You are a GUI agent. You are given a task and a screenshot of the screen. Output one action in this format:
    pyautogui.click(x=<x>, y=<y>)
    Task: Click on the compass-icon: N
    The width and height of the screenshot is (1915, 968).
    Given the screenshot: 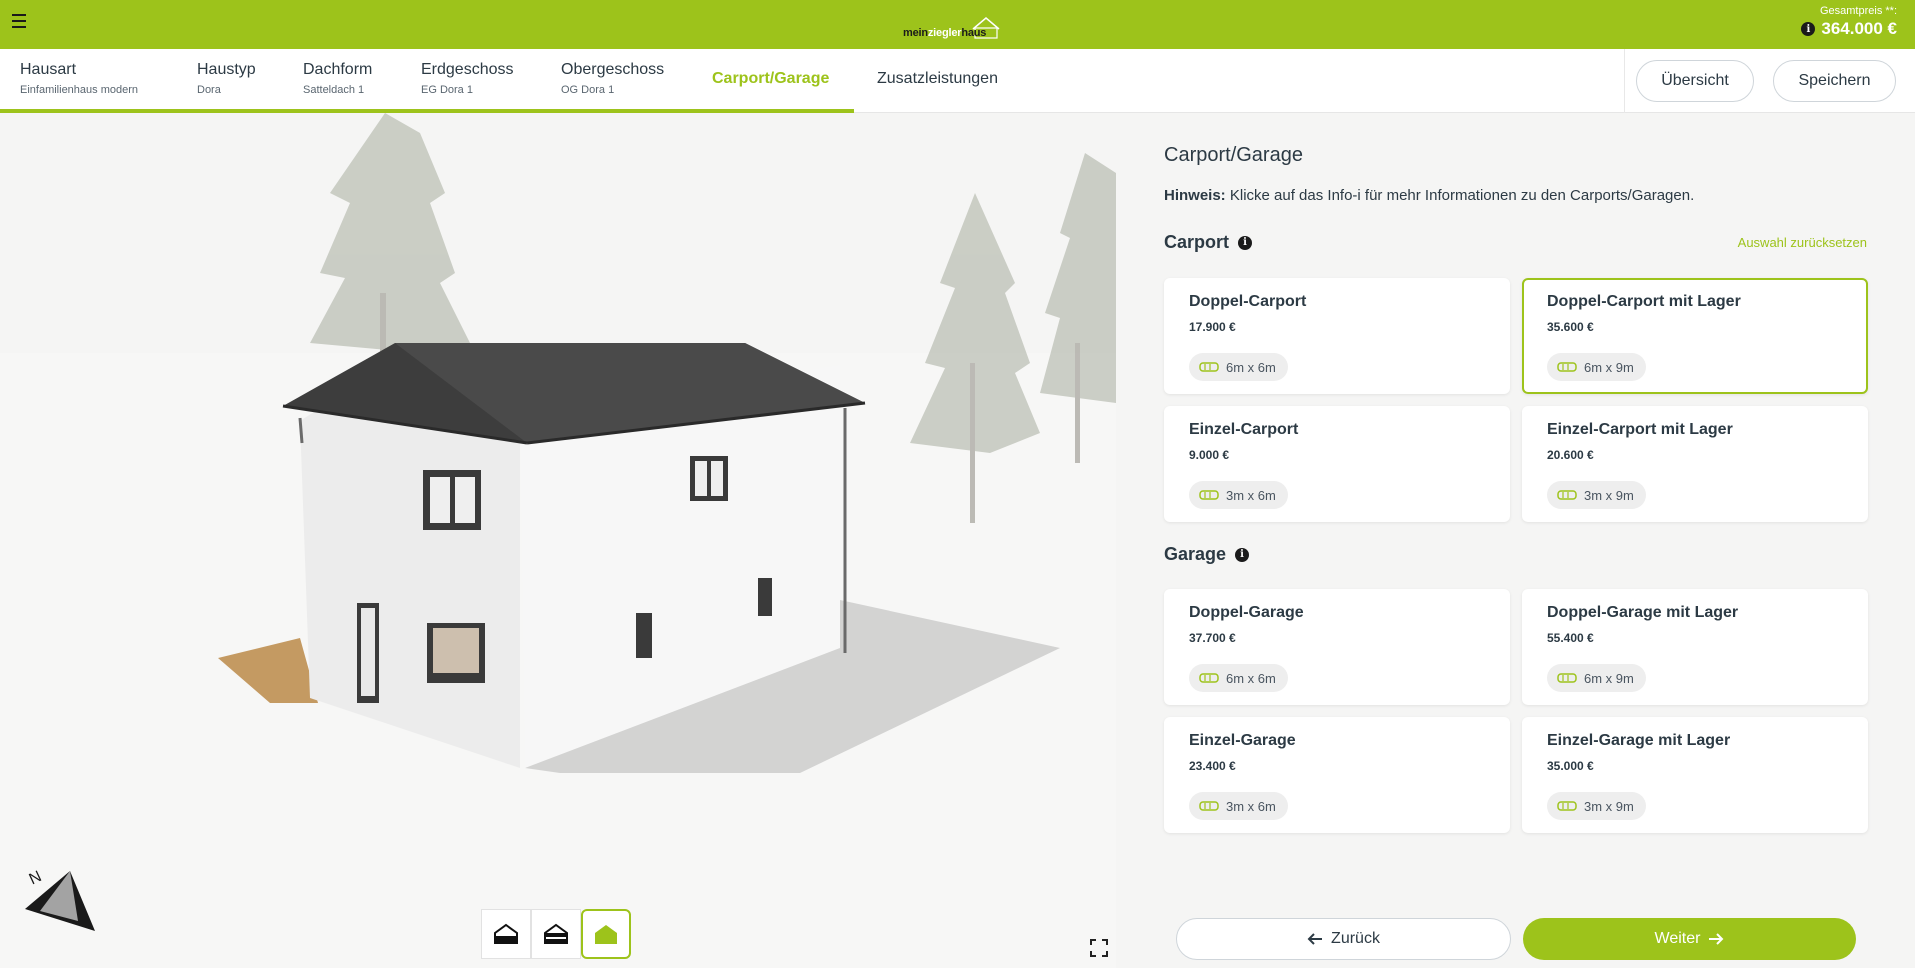 What is the action you would take?
    pyautogui.click(x=60, y=899)
    